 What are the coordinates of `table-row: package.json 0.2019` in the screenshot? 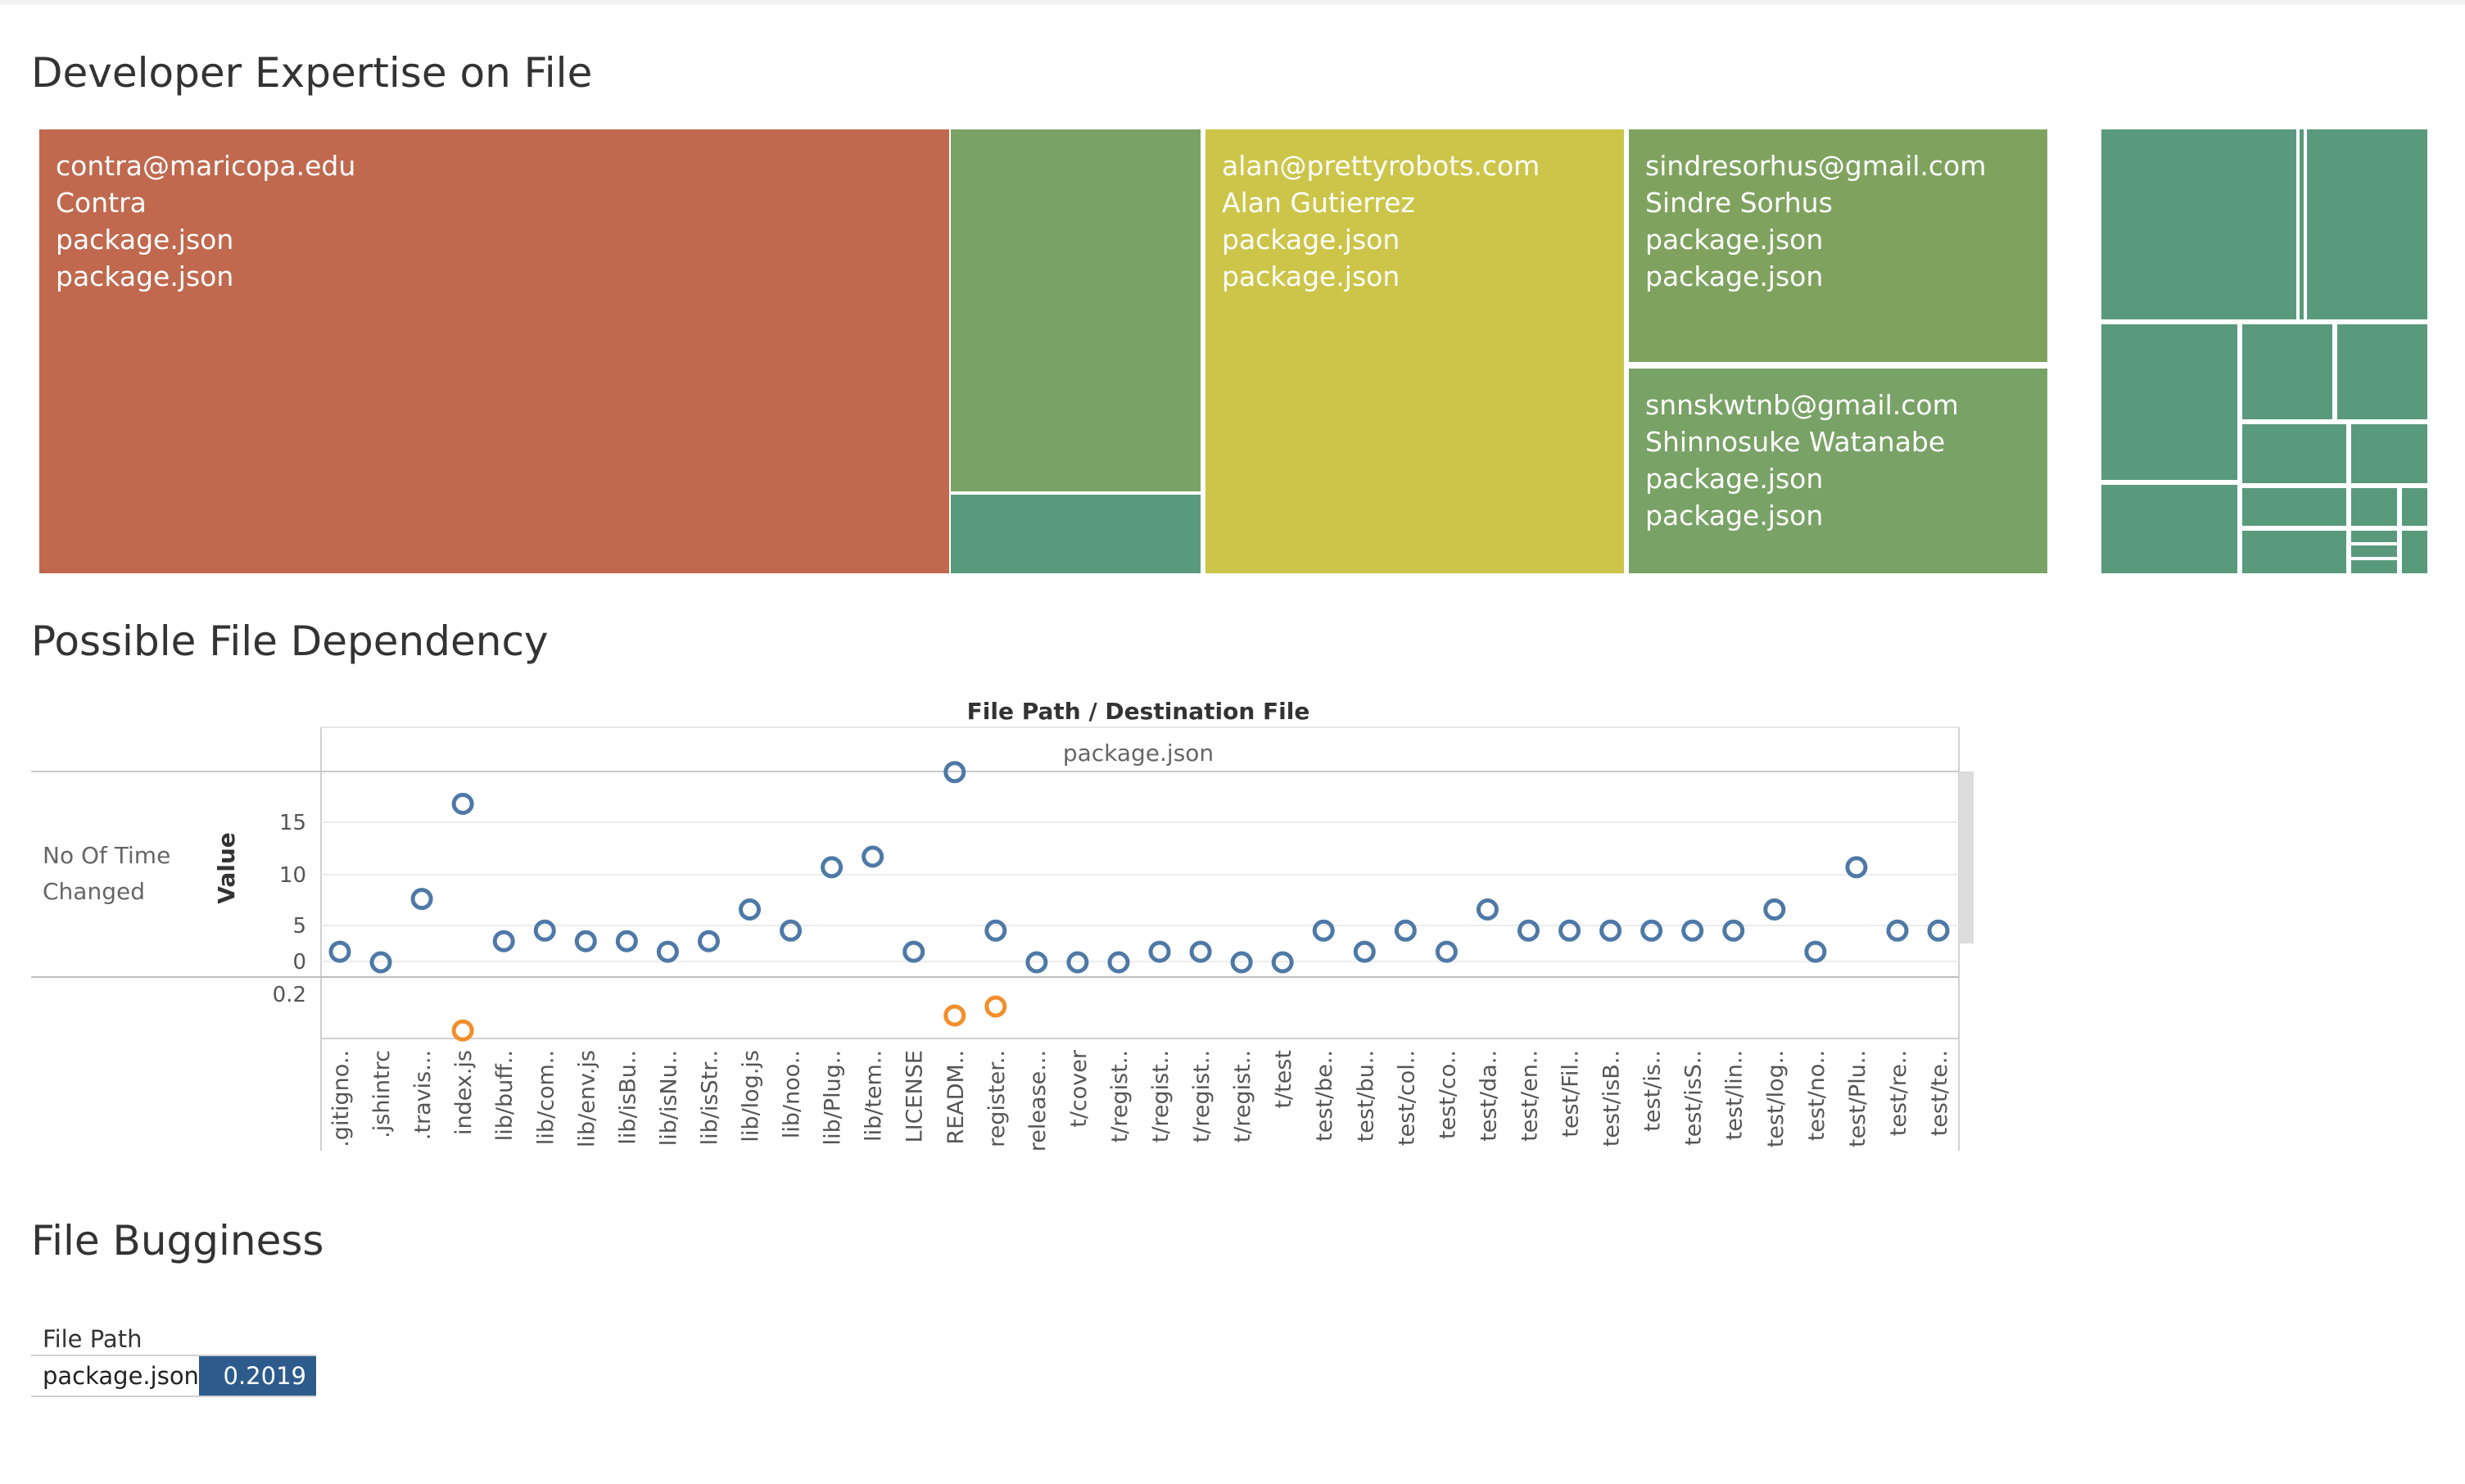 It's located at (173, 1376).